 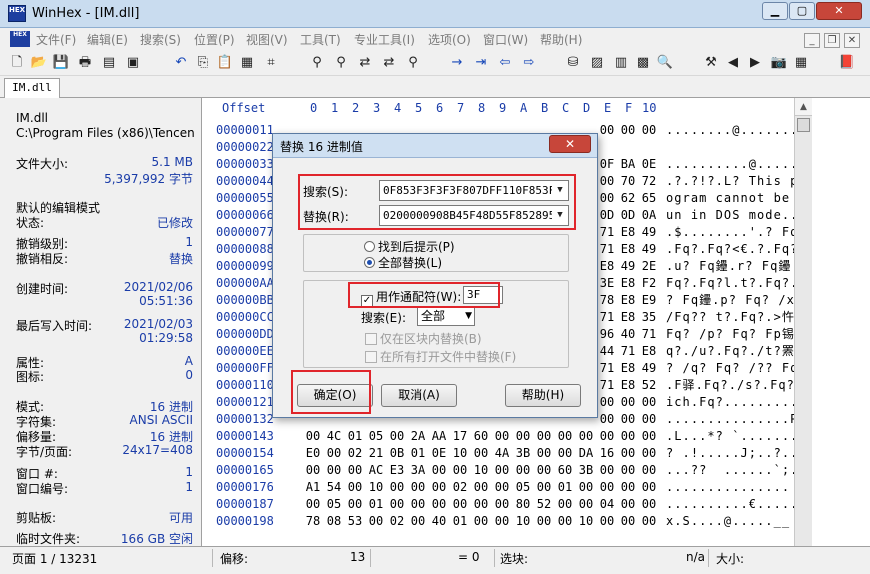 I want to click on menu-position: 位置(P), so click(x=214, y=39).